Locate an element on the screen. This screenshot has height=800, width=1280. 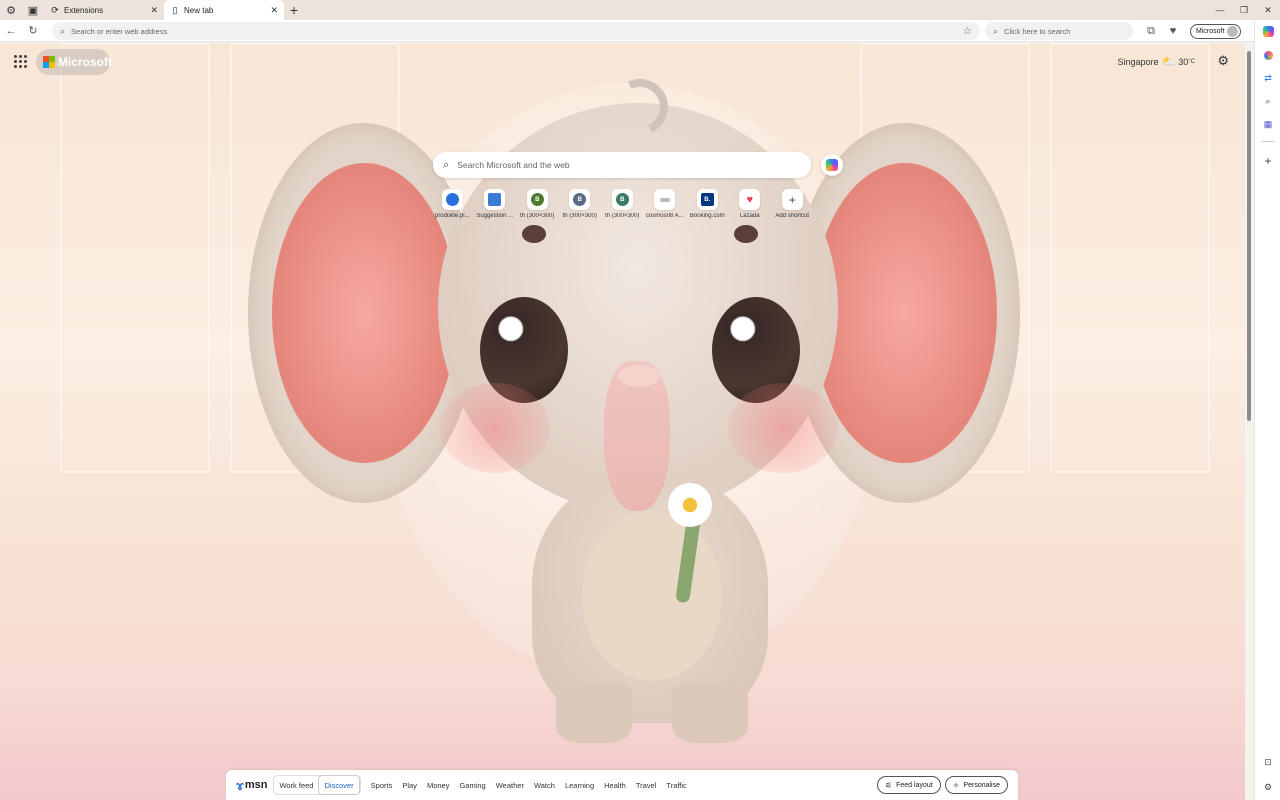
heart-icon: ♥ is located at coordinates (750, 199).